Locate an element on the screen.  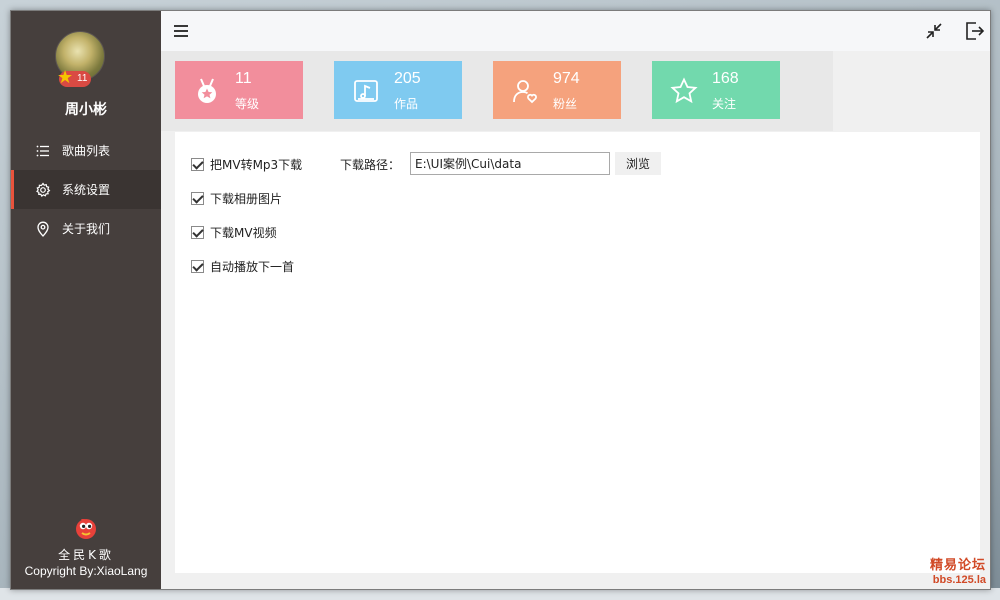
forum-watermark: 精易论坛 bbs.125.la is located at coordinates (958, 573).